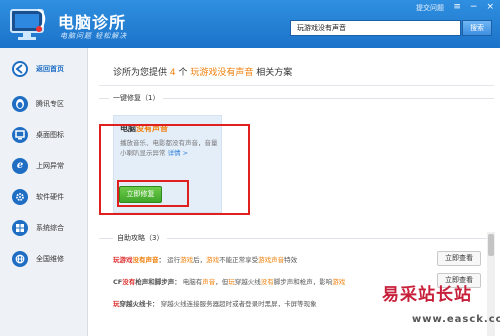 This screenshot has width=500, height=336. Describe the element at coordinates (457, 7) in the screenshot. I see `menu-icon: ≡` at that location.